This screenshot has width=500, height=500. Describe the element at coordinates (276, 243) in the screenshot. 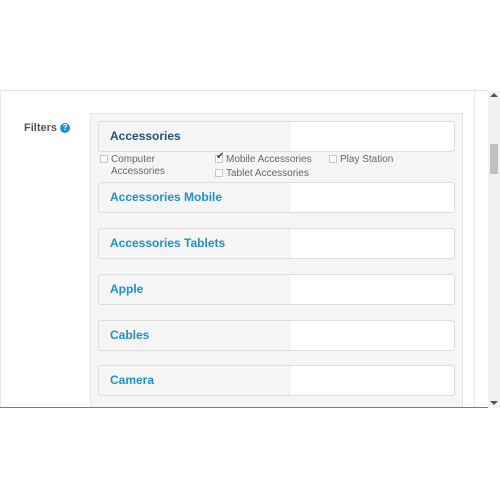

I see `filter-group-accessories-tablets: Accessories Tablets` at that location.